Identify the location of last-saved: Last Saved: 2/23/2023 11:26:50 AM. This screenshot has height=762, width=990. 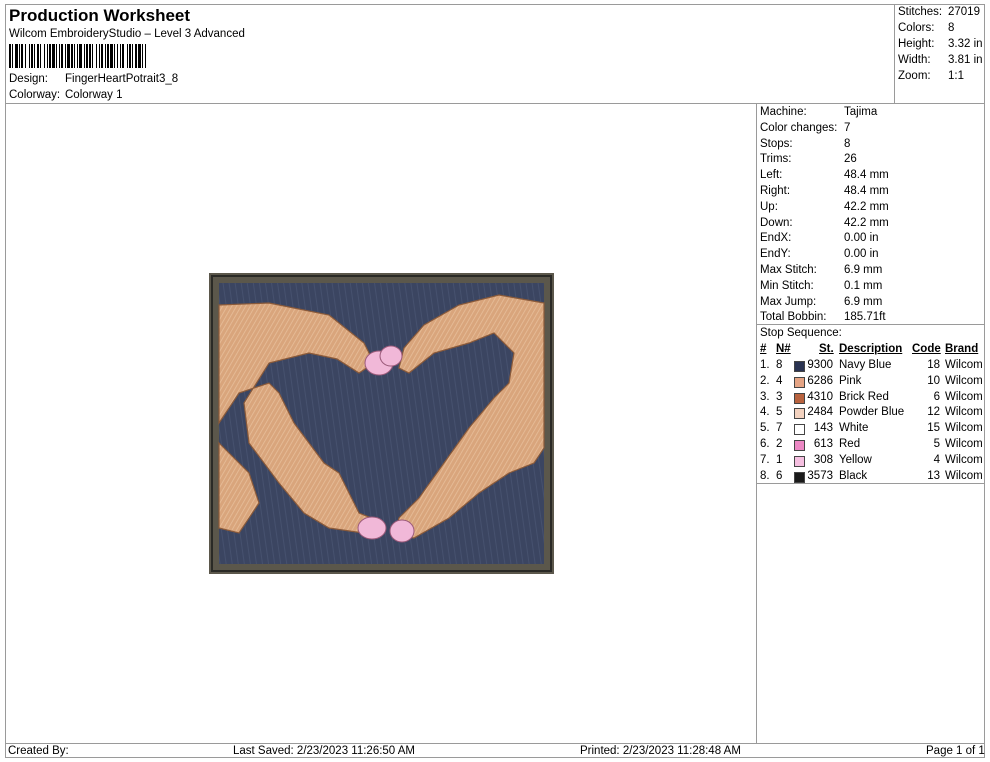
(324, 751).